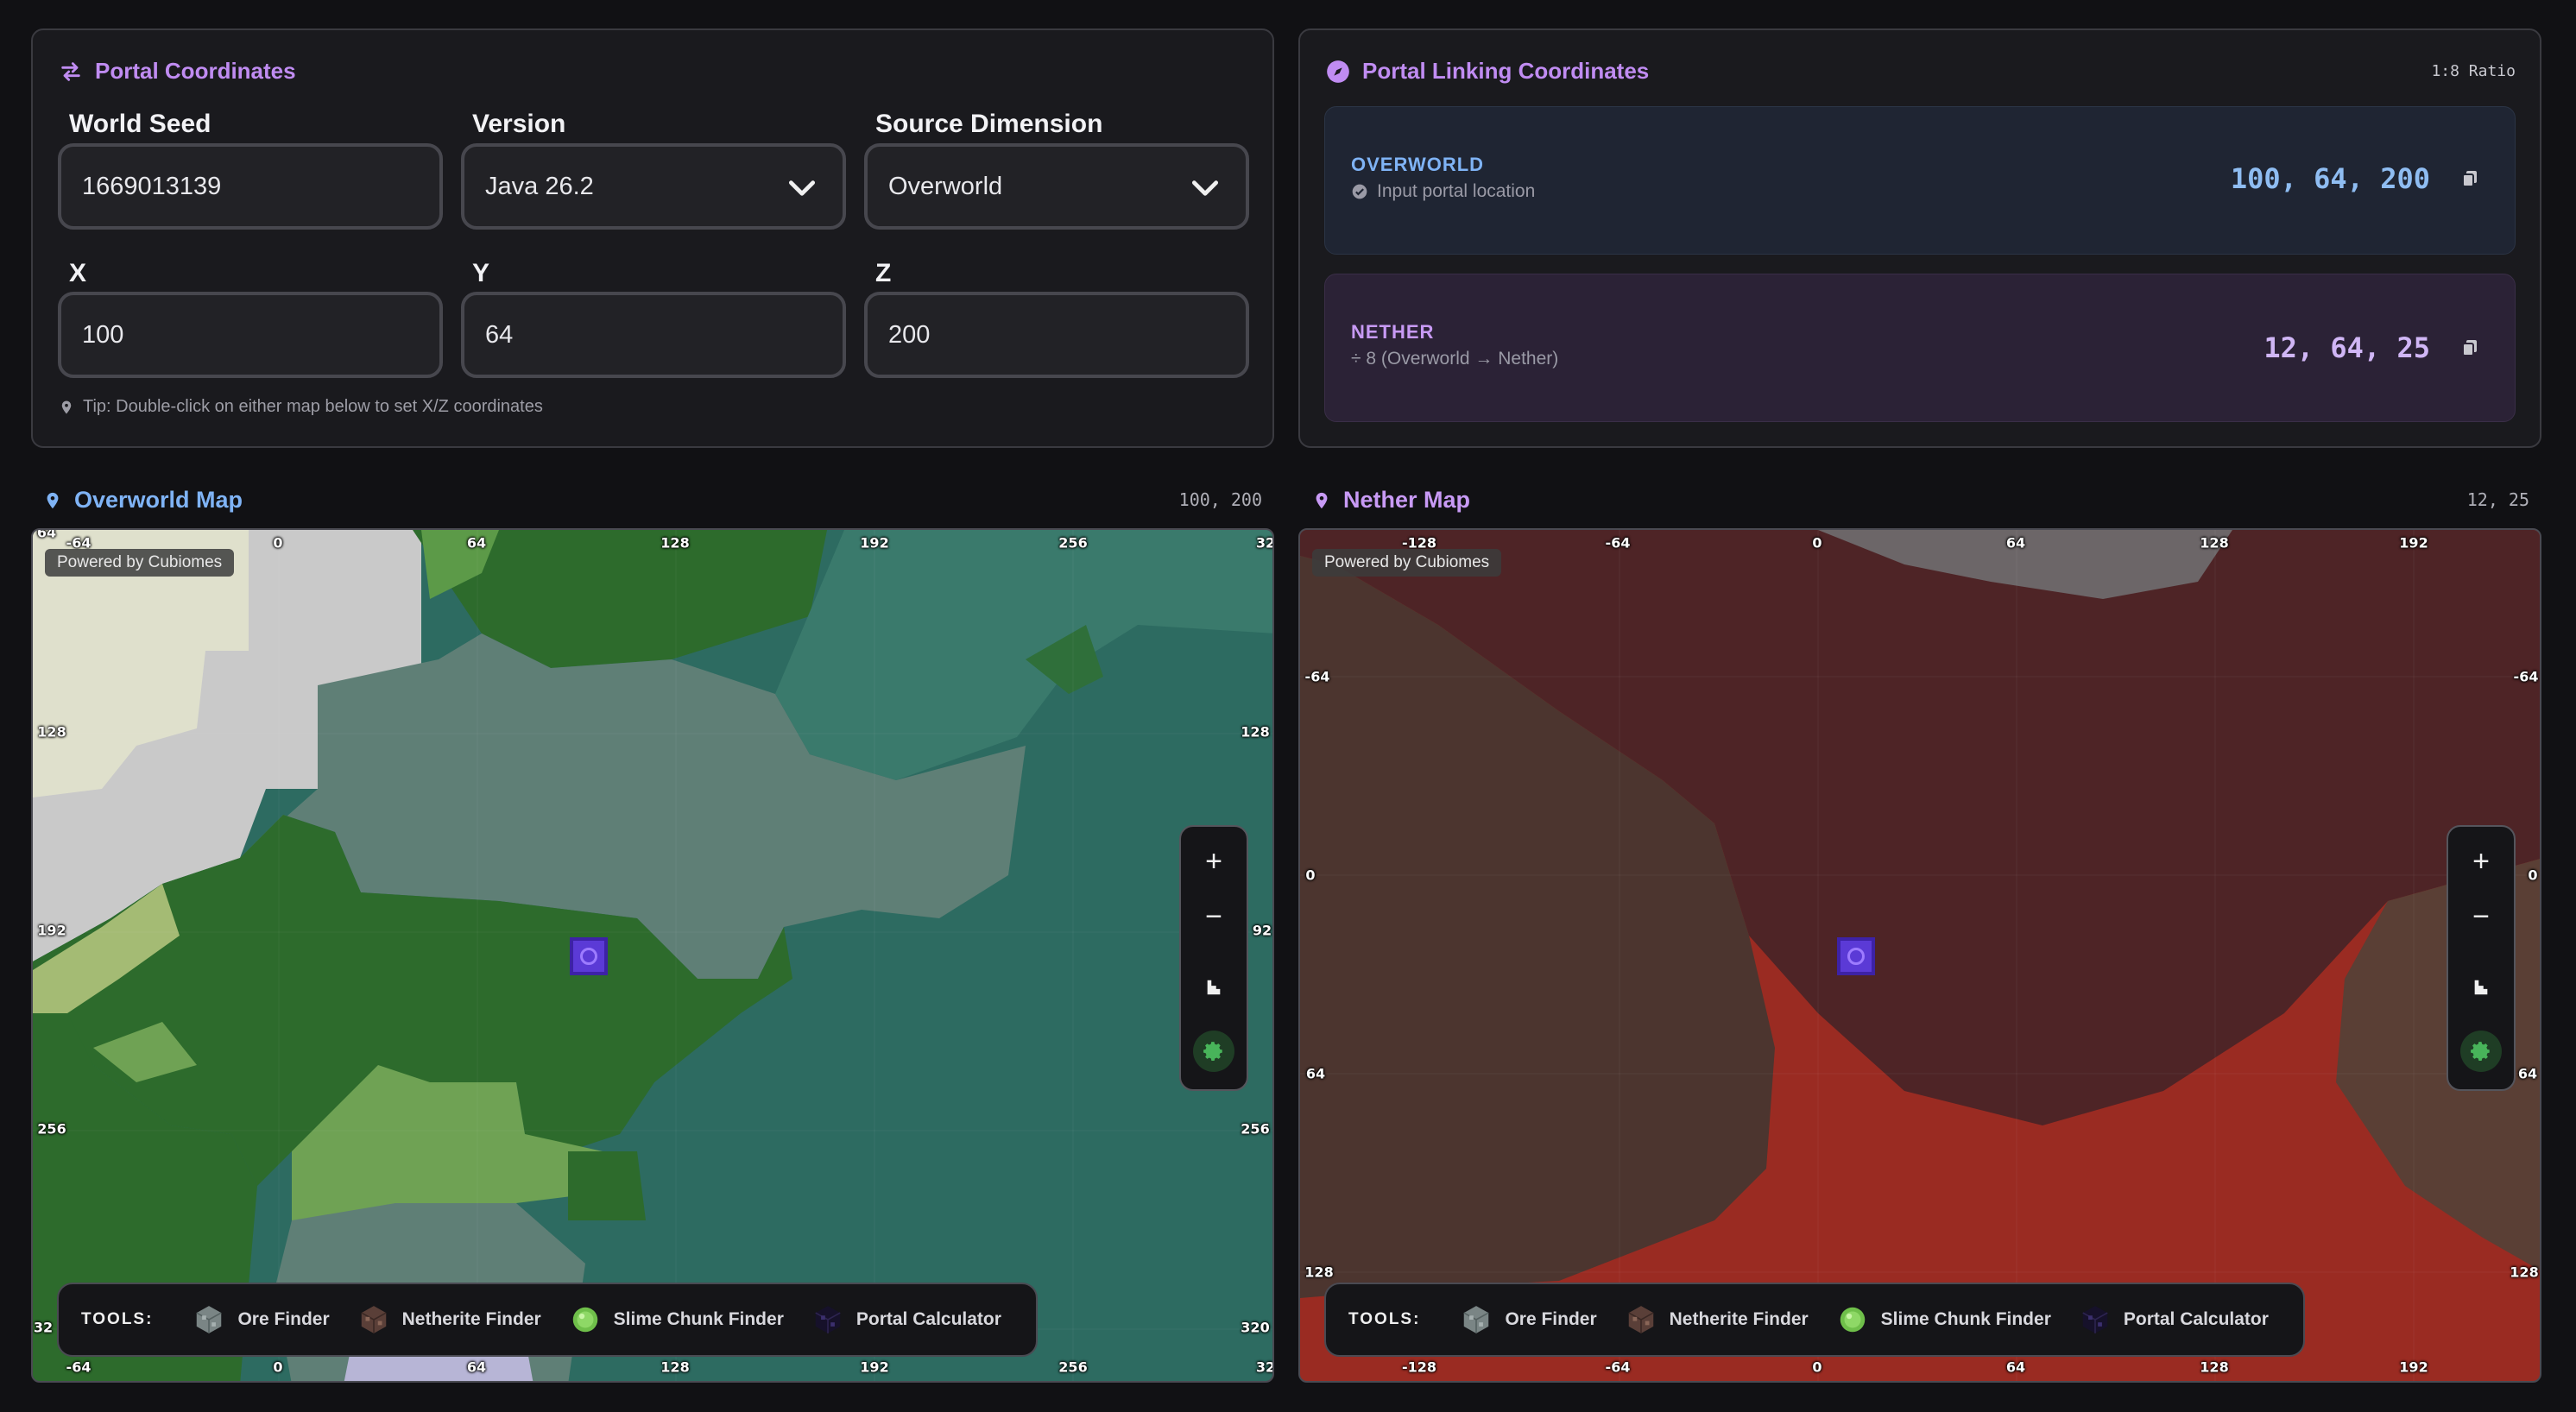 This screenshot has width=2576, height=1412. I want to click on overworld-zoom-controls: + −, so click(1213, 958).